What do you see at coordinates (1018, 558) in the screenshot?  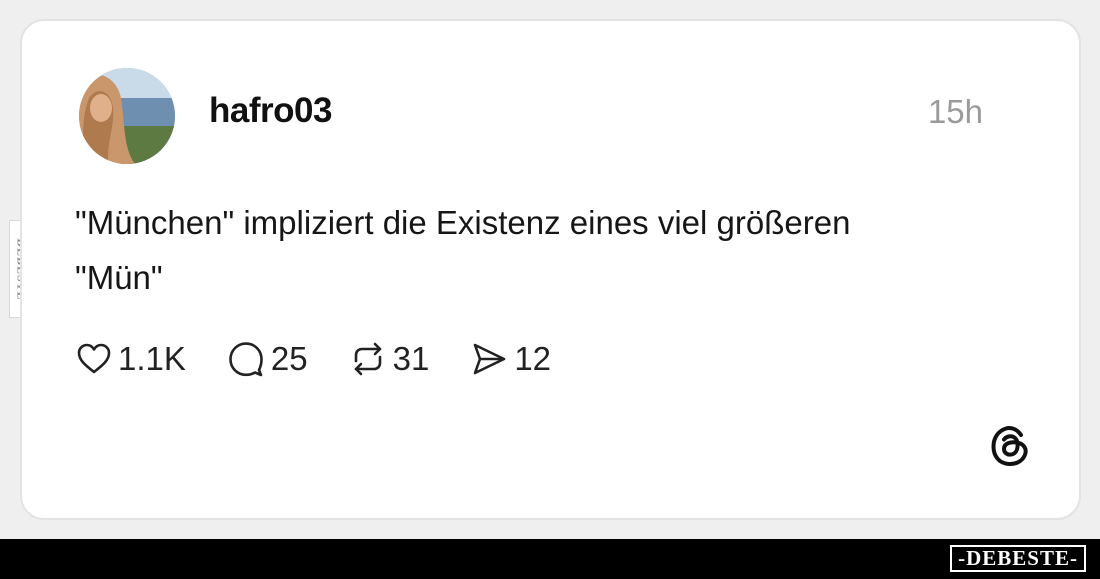 I see `brand-logo: -DEBESTE-` at bounding box center [1018, 558].